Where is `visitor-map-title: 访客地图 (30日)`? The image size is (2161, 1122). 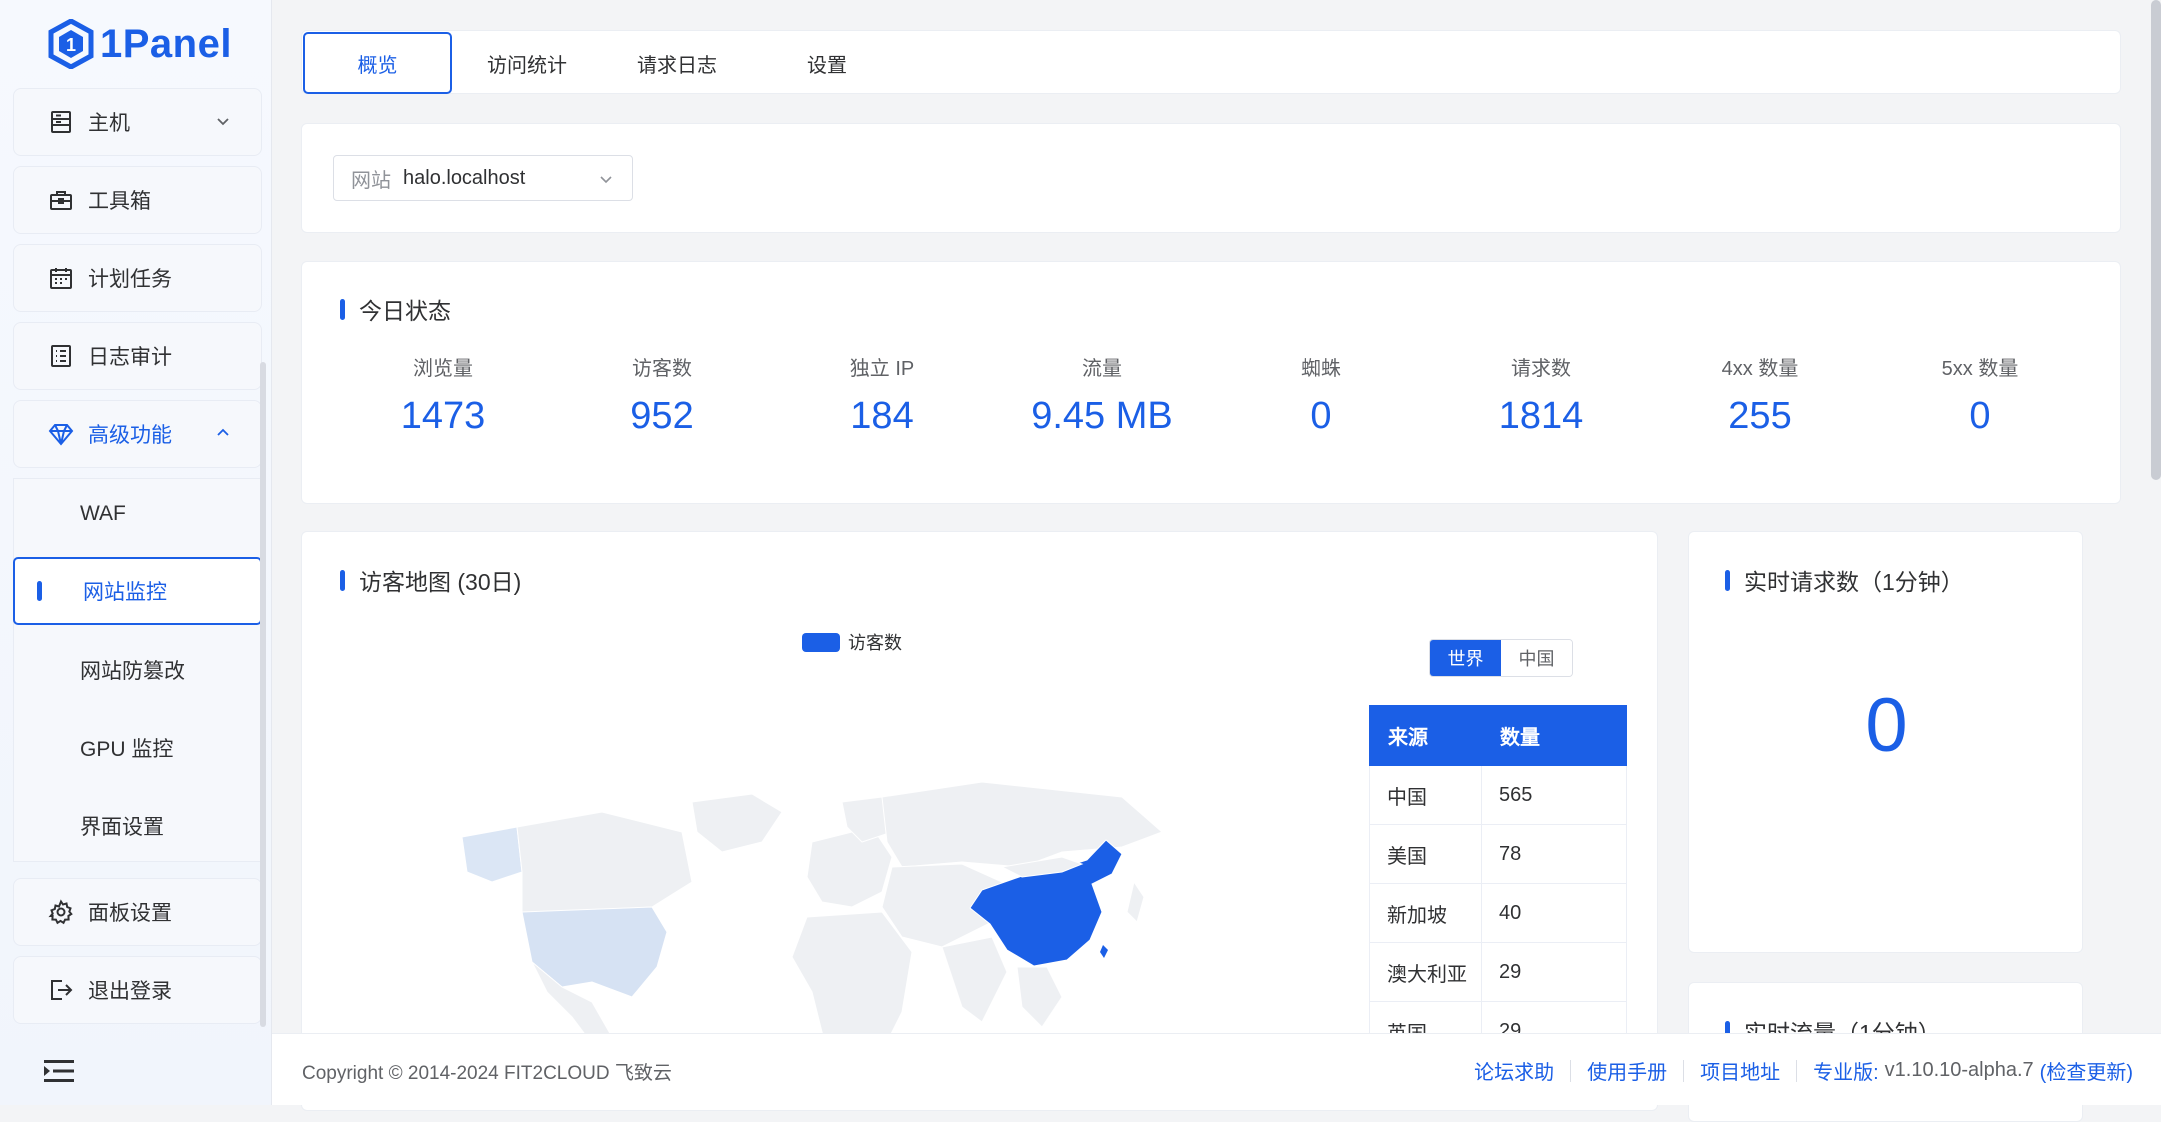 visitor-map-title: 访客地图 (30日) is located at coordinates (430, 580).